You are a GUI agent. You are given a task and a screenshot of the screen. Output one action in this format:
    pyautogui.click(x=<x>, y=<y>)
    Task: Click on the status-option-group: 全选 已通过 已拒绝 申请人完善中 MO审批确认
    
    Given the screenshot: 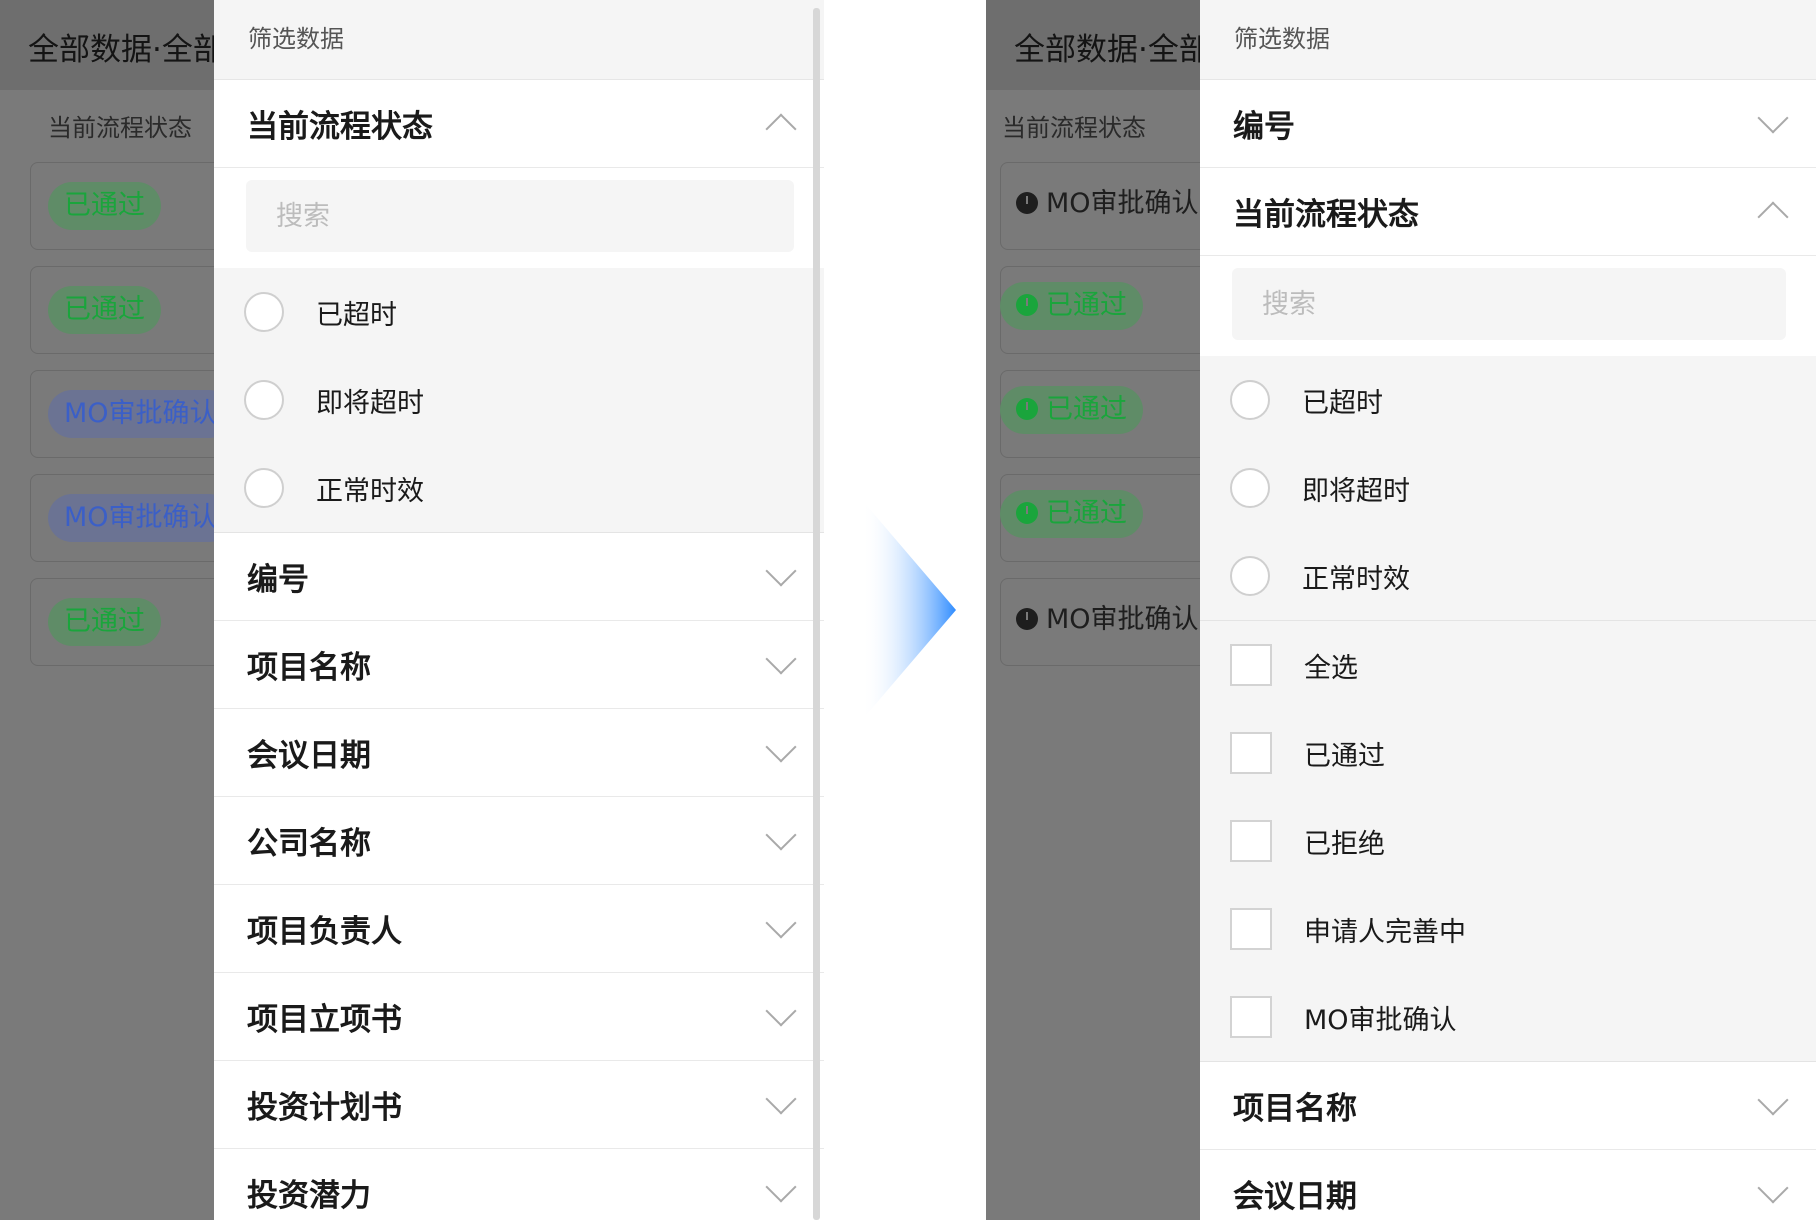 What is the action you would take?
    pyautogui.click(x=1508, y=840)
    